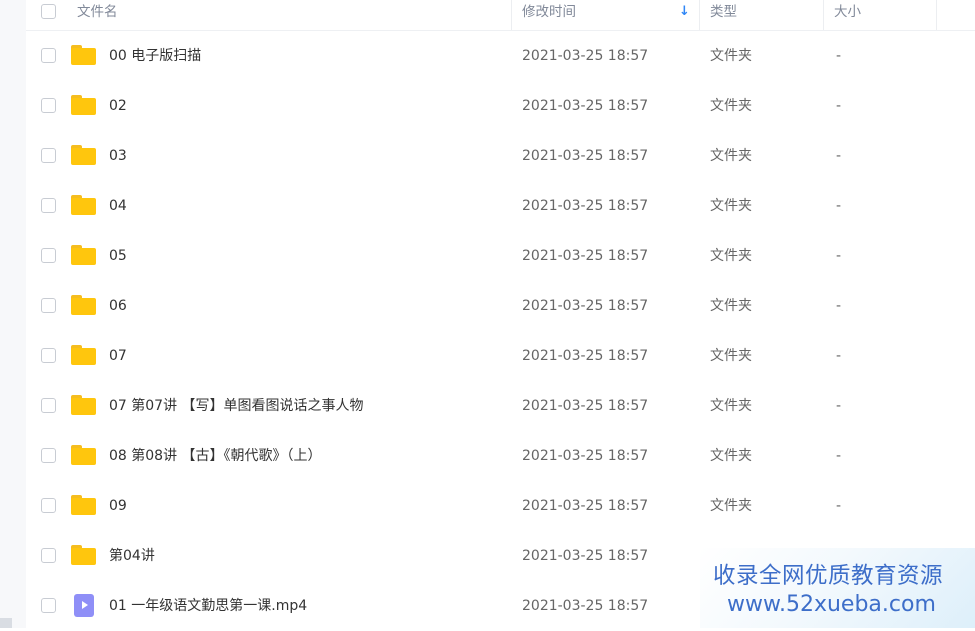  Describe the element at coordinates (500, 506) in the screenshot. I see `file-row: 09 2021-03-25 18:57 文件夹 -` at that location.